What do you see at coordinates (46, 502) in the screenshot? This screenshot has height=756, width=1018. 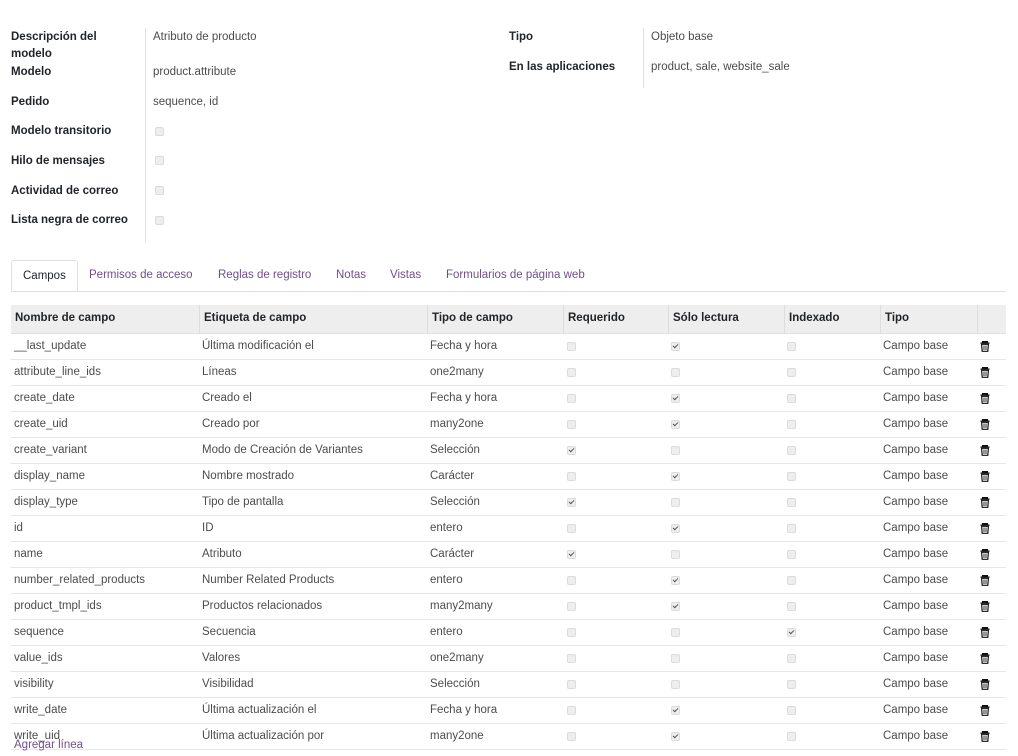 I see `field-name-cell: display_type` at bounding box center [46, 502].